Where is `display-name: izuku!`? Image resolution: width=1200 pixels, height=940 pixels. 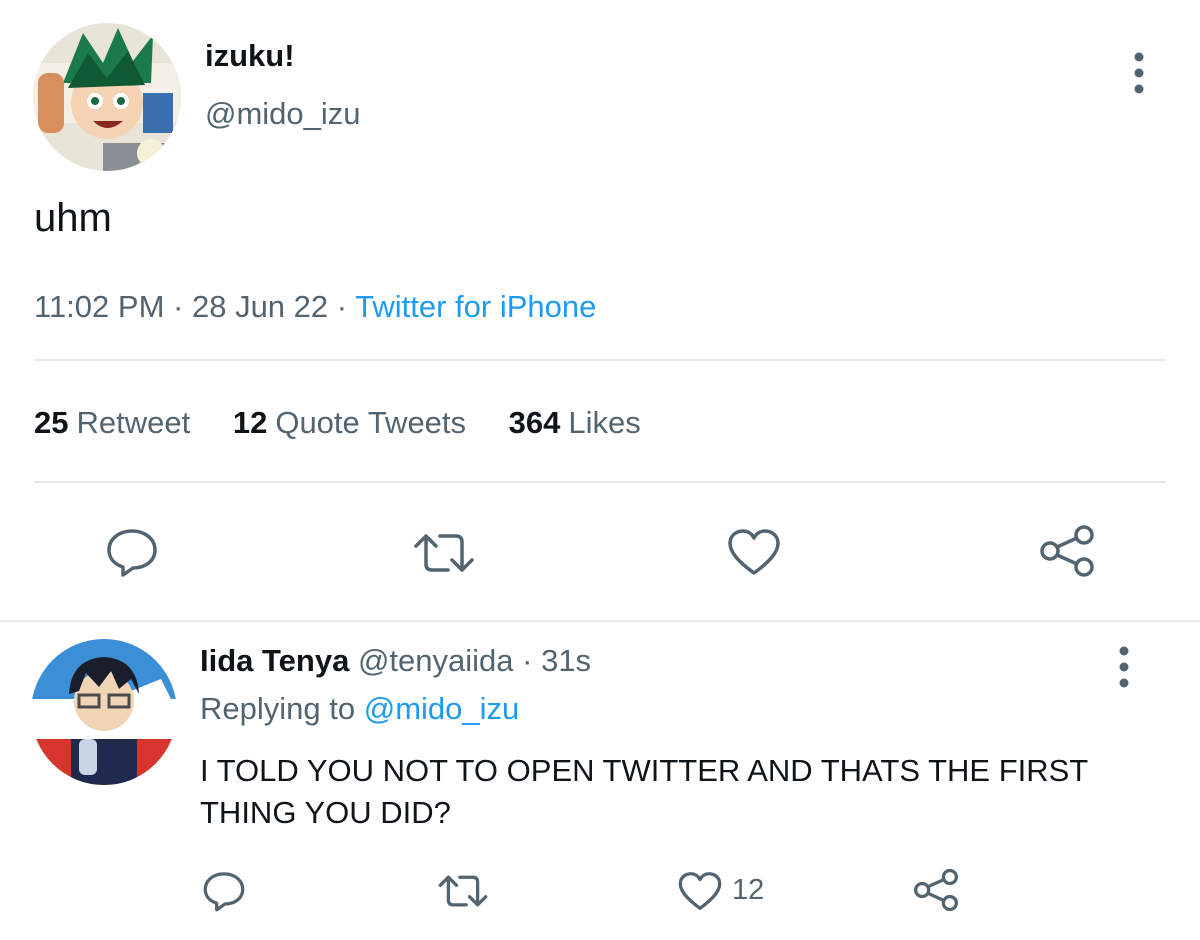
display-name: izuku! is located at coordinates (250, 56).